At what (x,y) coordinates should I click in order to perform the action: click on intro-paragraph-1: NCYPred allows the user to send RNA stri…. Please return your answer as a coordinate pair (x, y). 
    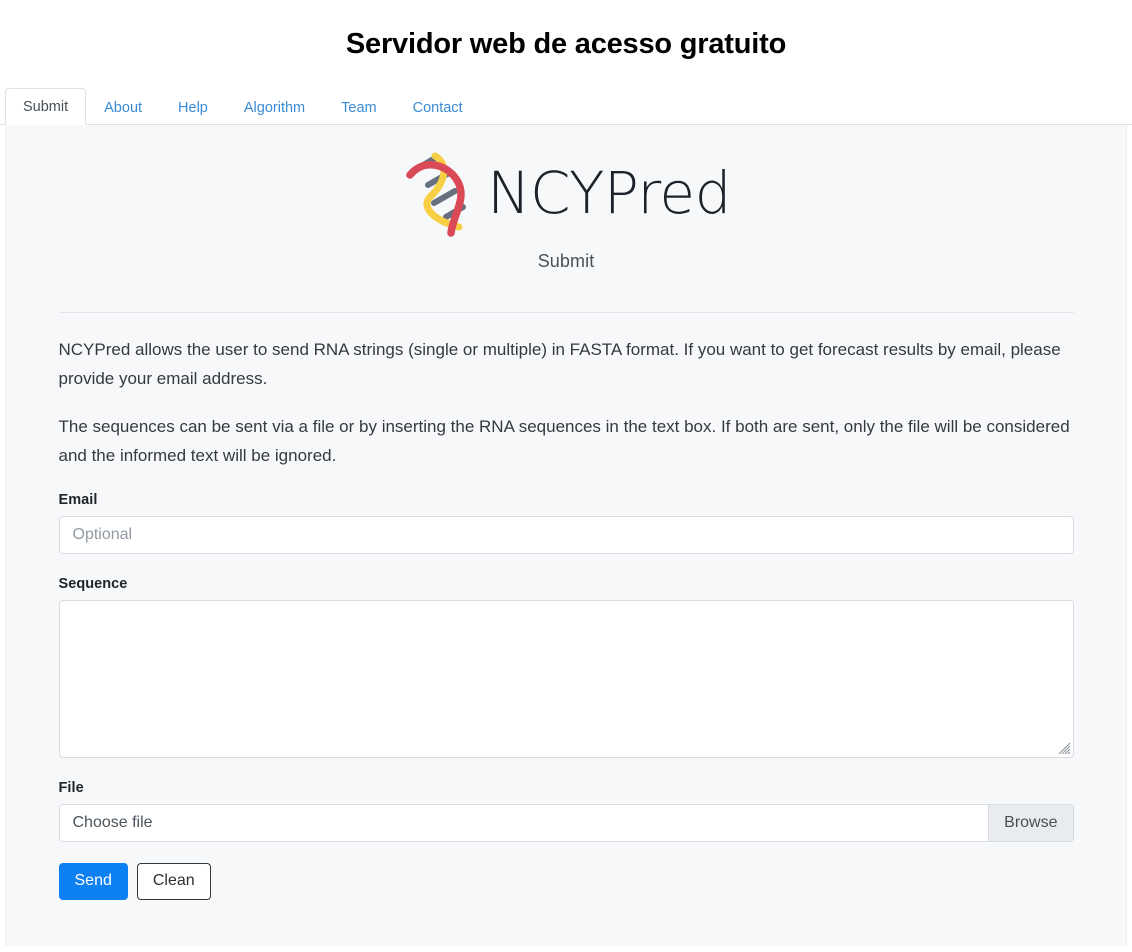
    Looking at the image, I should click on (559, 364).